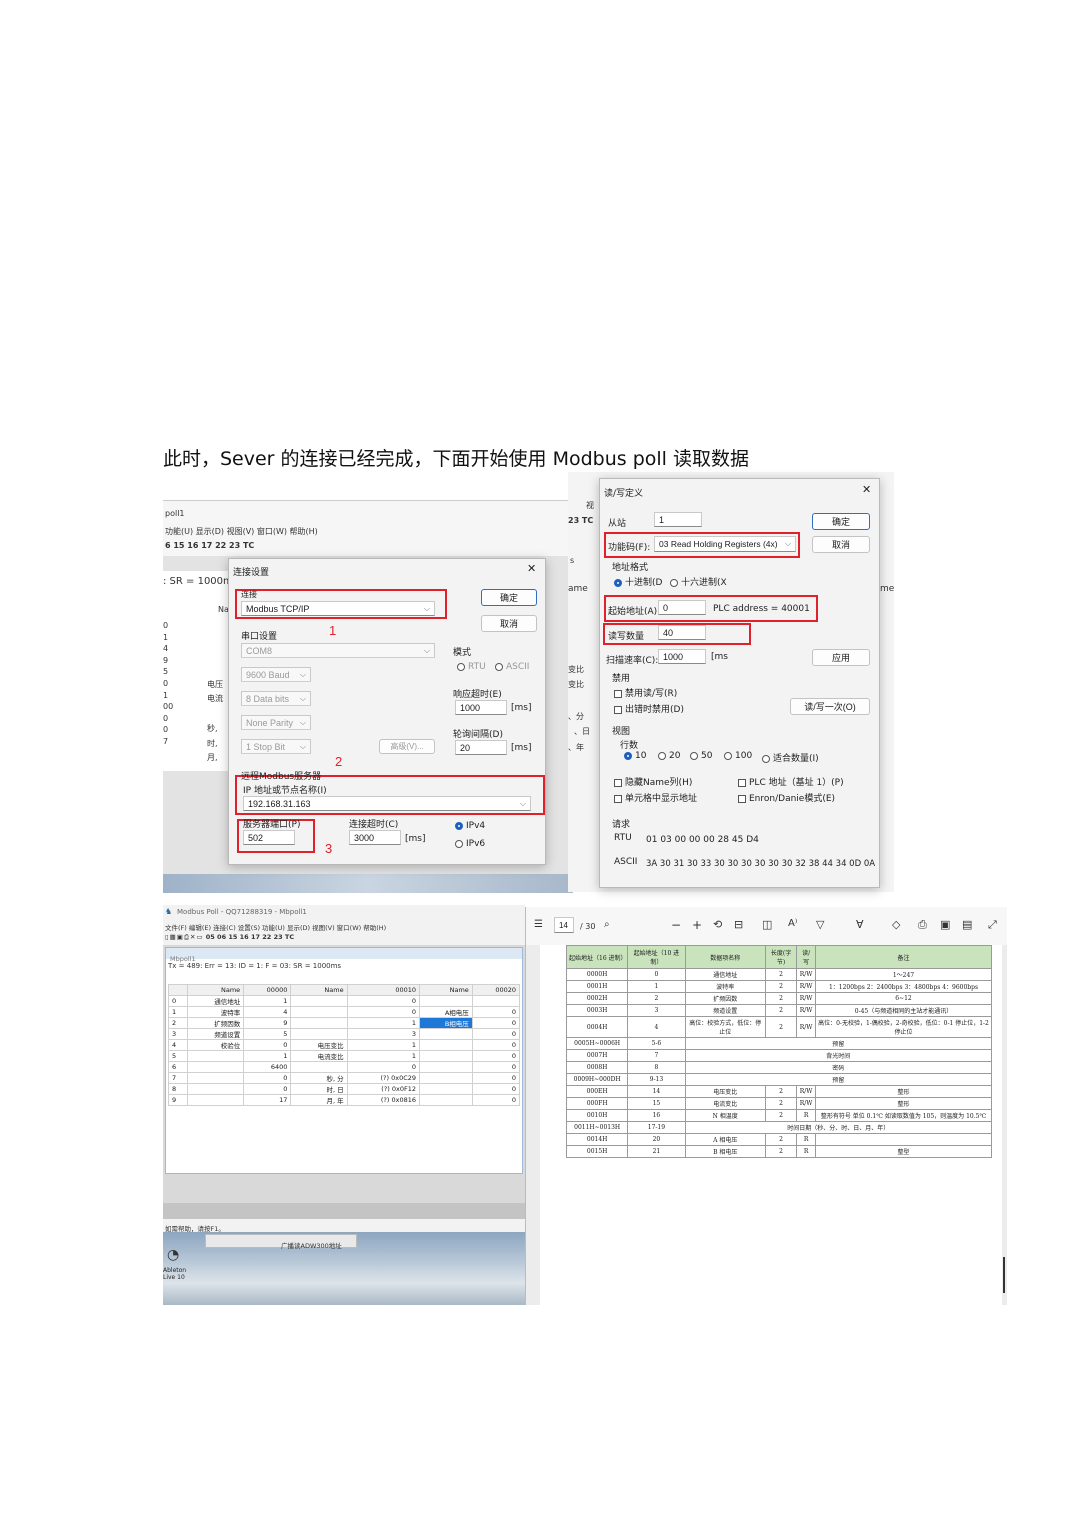 The height and width of the screenshot is (1527, 1080). What do you see at coordinates (338, 608) in the screenshot?
I see `connection-type-select: Modbus TCP/IP ⌵` at bounding box center [338, 608].